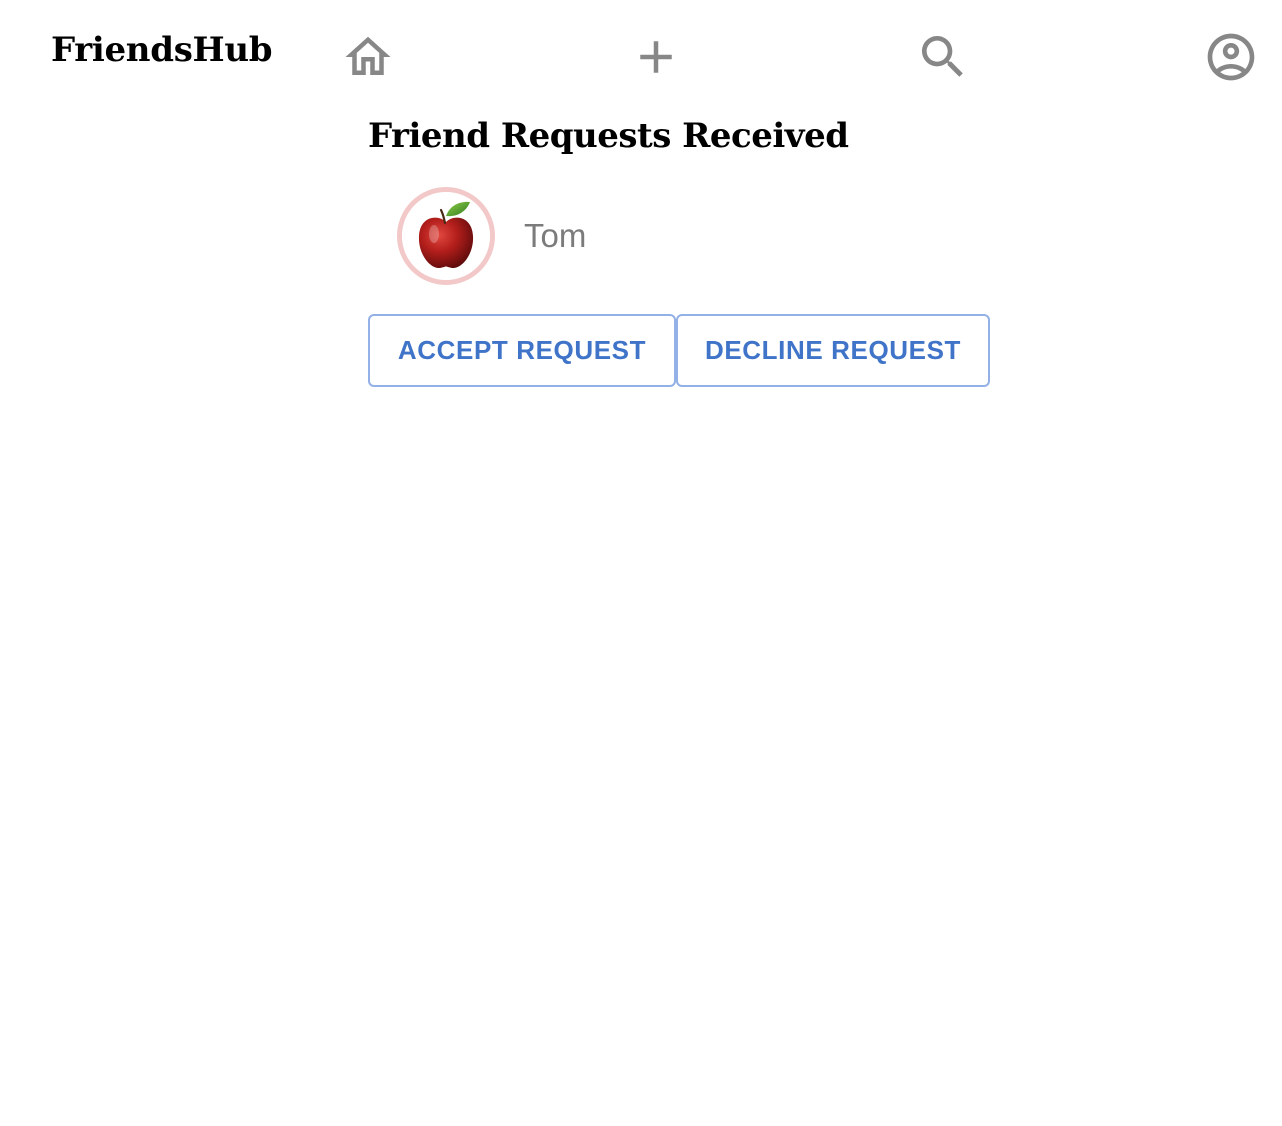  I want to click on apple-photo, so click(446, 236).